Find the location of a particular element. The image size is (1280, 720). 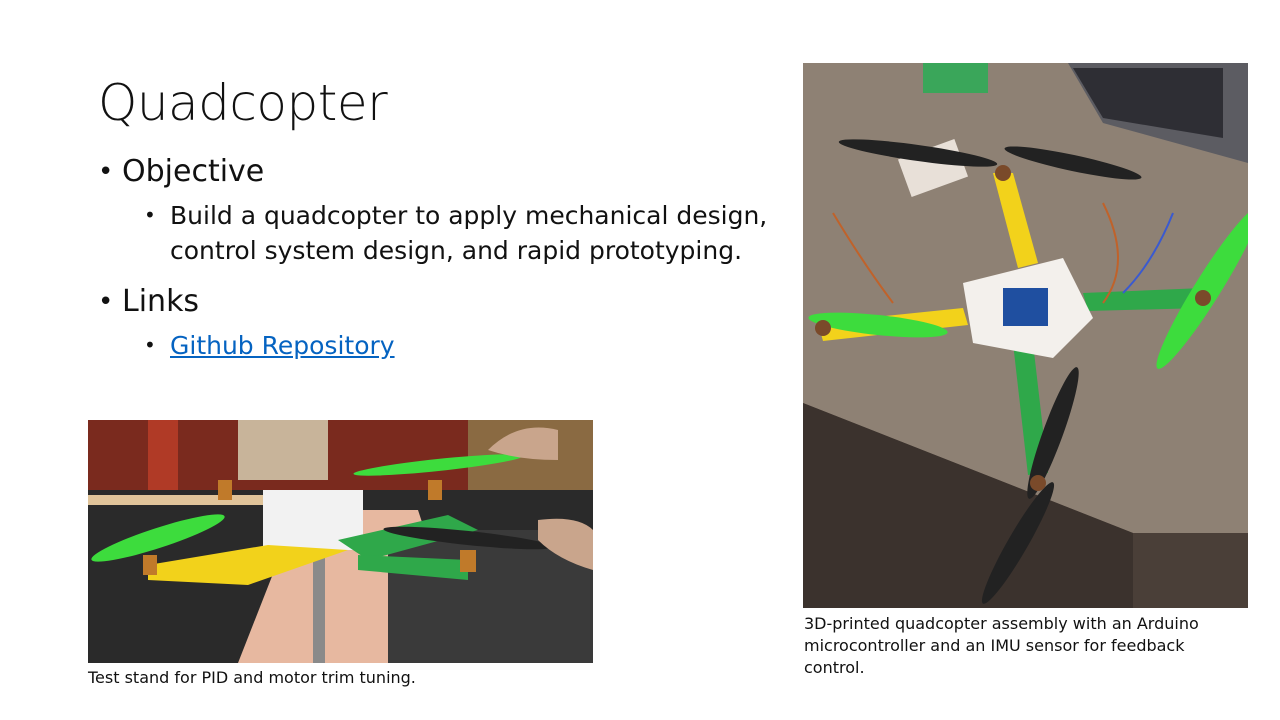

sub-bullet-links: • Github Repository is located at coordinates (448, 345).